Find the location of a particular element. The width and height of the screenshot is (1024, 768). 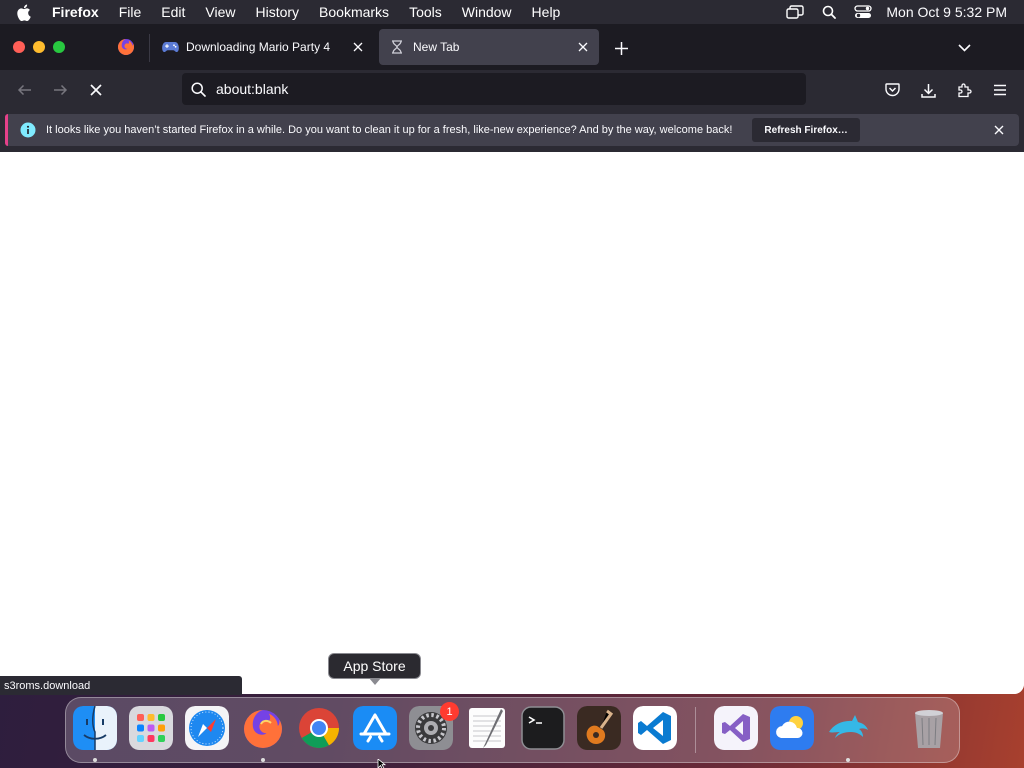

running-indicator-finder is located at coordinates (95, 760).